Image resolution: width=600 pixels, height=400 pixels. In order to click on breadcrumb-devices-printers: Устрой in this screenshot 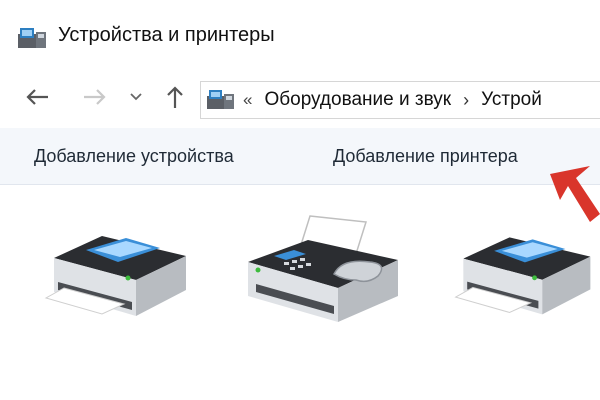, I will do `click(511, 100)`.